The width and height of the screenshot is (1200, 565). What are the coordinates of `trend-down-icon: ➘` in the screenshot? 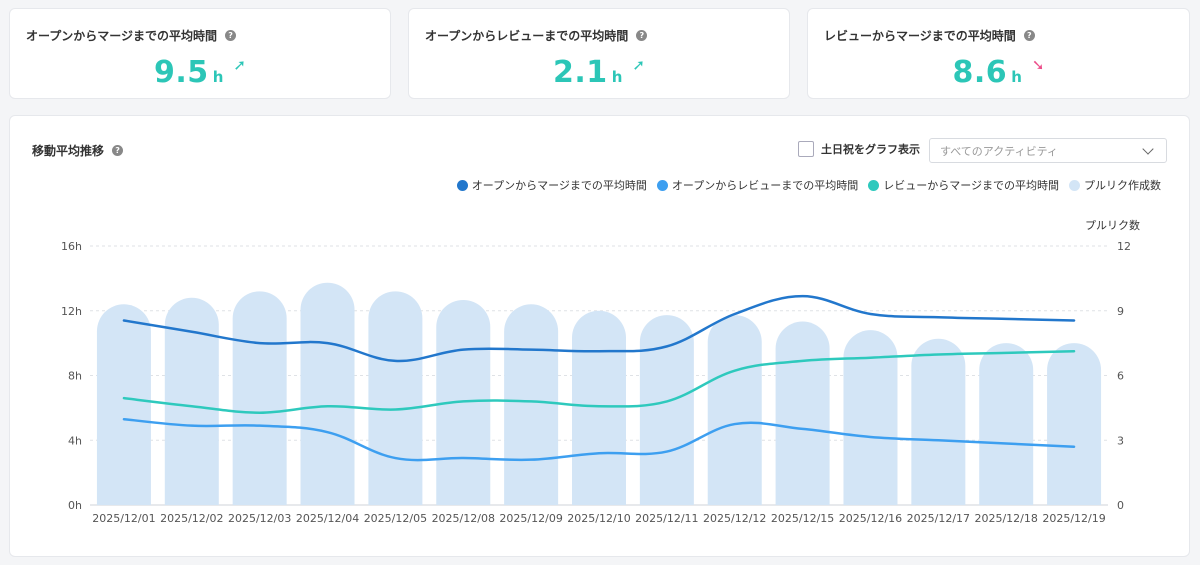 It's located at (1038, 65).